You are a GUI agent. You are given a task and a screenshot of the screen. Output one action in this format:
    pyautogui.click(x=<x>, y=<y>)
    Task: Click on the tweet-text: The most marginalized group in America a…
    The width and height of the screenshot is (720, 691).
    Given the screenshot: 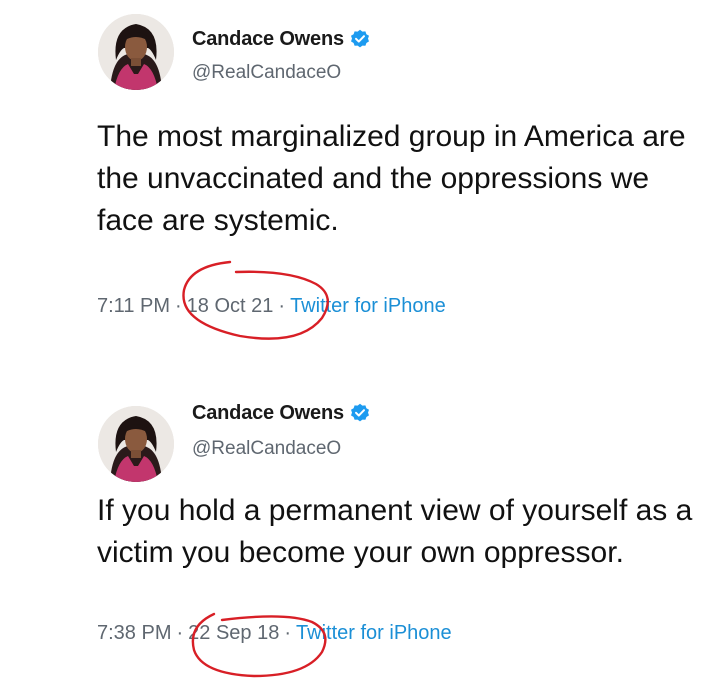 What is the action you would take?
    pyautogui.click(x=391, y=178)
    